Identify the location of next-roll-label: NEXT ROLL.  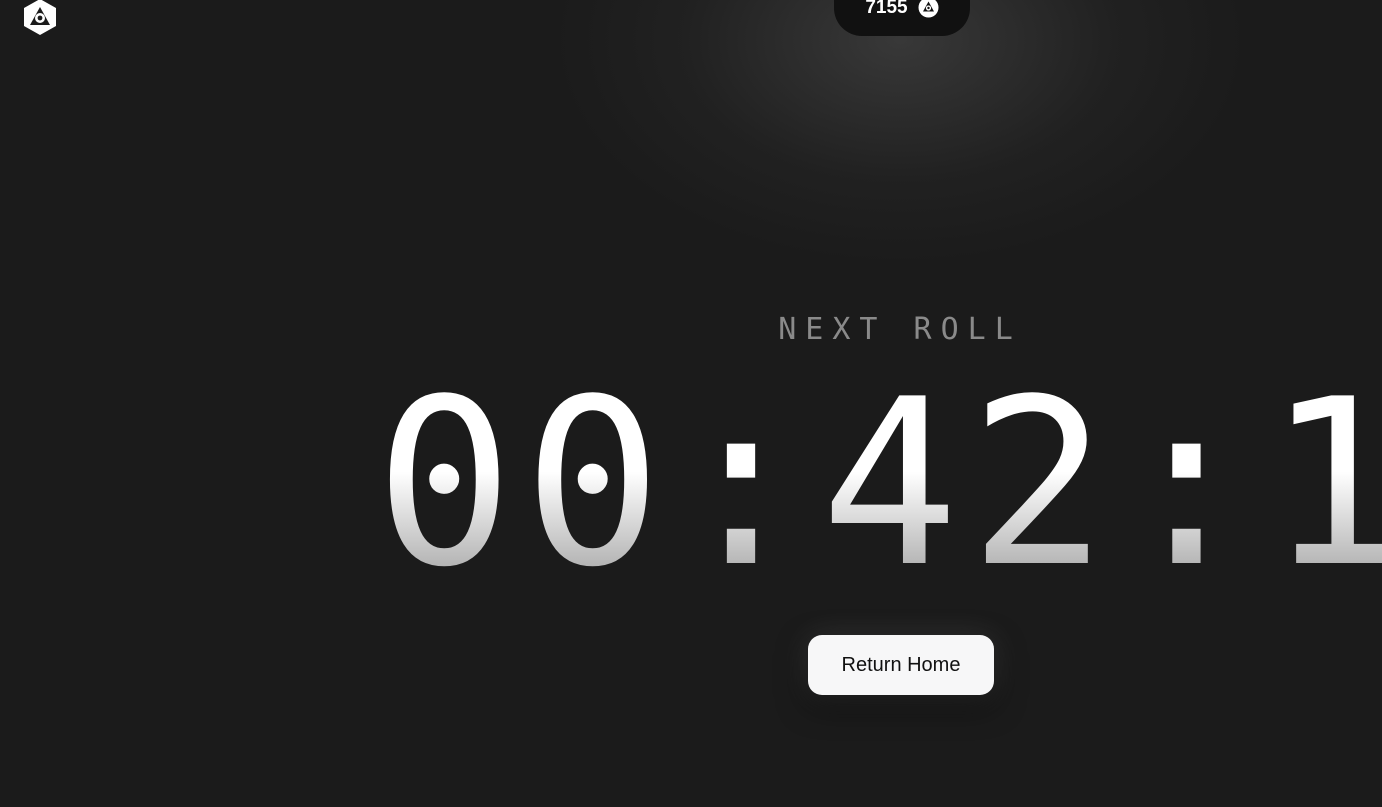
(900, 329).